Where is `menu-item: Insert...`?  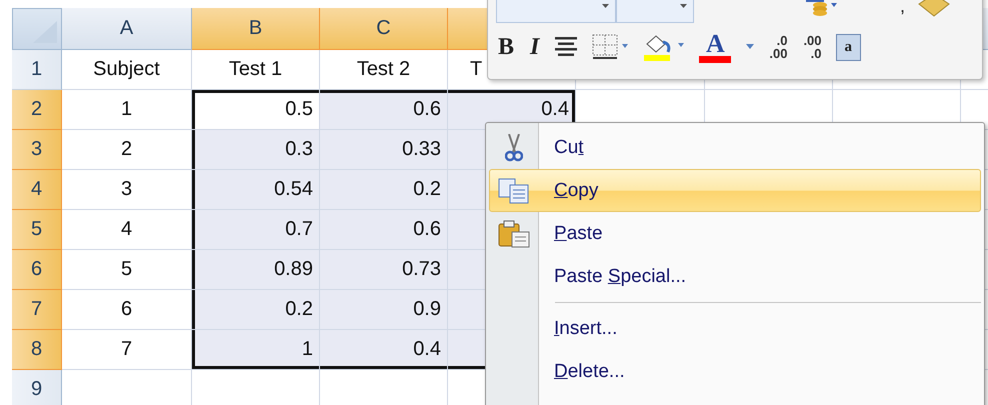 menu-item: Insert... is located at coordinates (735, 328).